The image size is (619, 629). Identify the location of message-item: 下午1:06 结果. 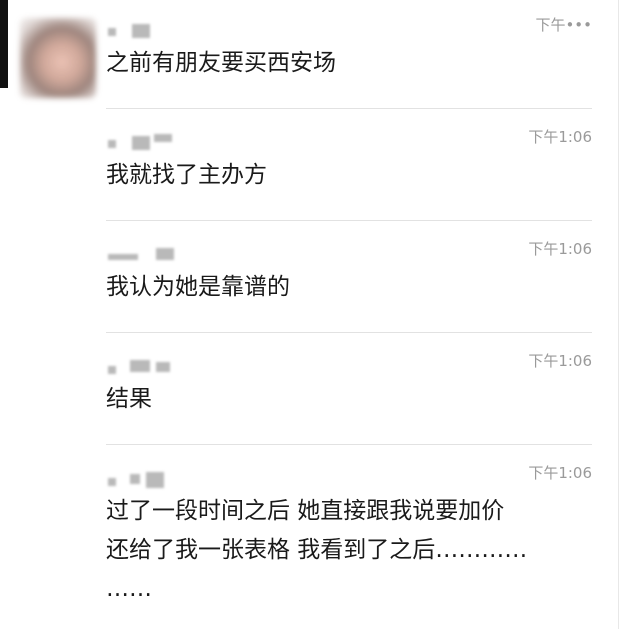
(349, 396).